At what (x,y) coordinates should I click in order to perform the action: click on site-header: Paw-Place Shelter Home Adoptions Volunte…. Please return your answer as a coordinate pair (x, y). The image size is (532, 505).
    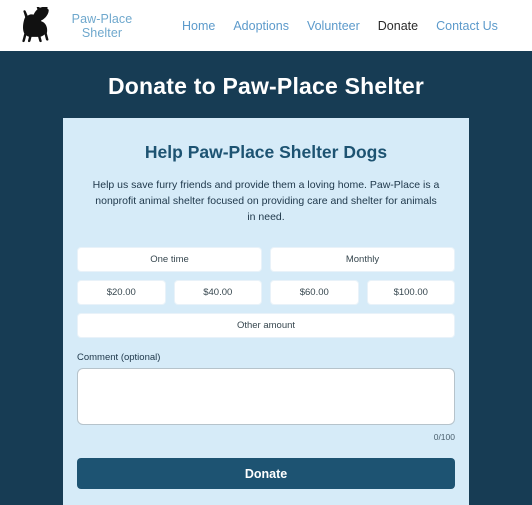
    Looking at the image, I should click on (266, 25).